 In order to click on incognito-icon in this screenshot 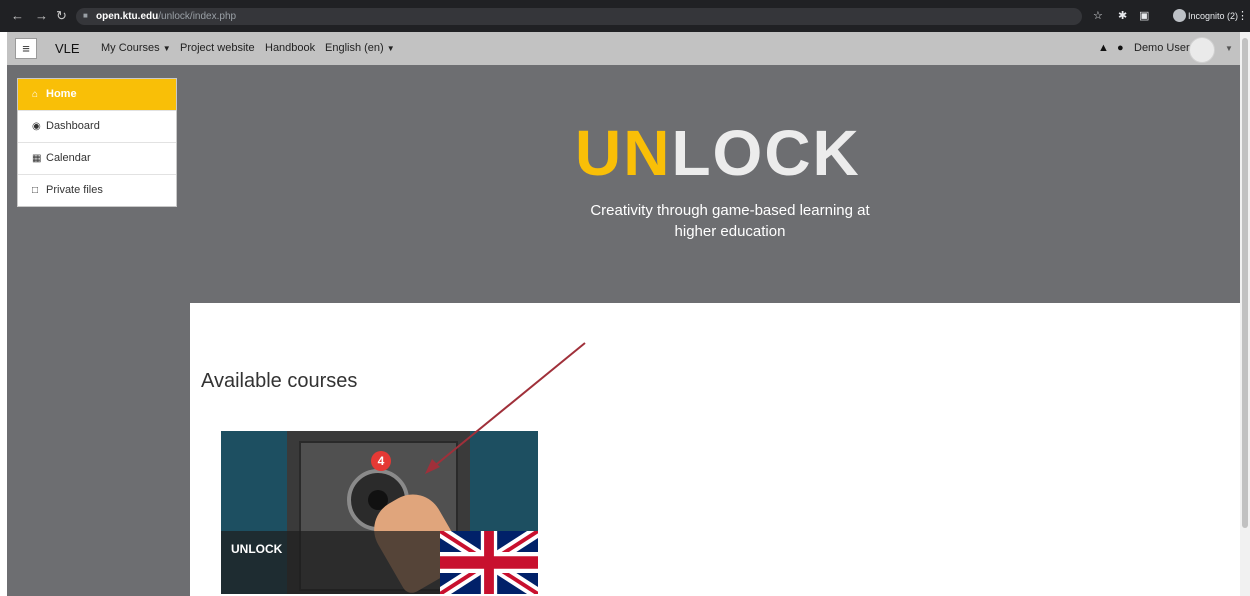, I will do `click(1179, 15)`.